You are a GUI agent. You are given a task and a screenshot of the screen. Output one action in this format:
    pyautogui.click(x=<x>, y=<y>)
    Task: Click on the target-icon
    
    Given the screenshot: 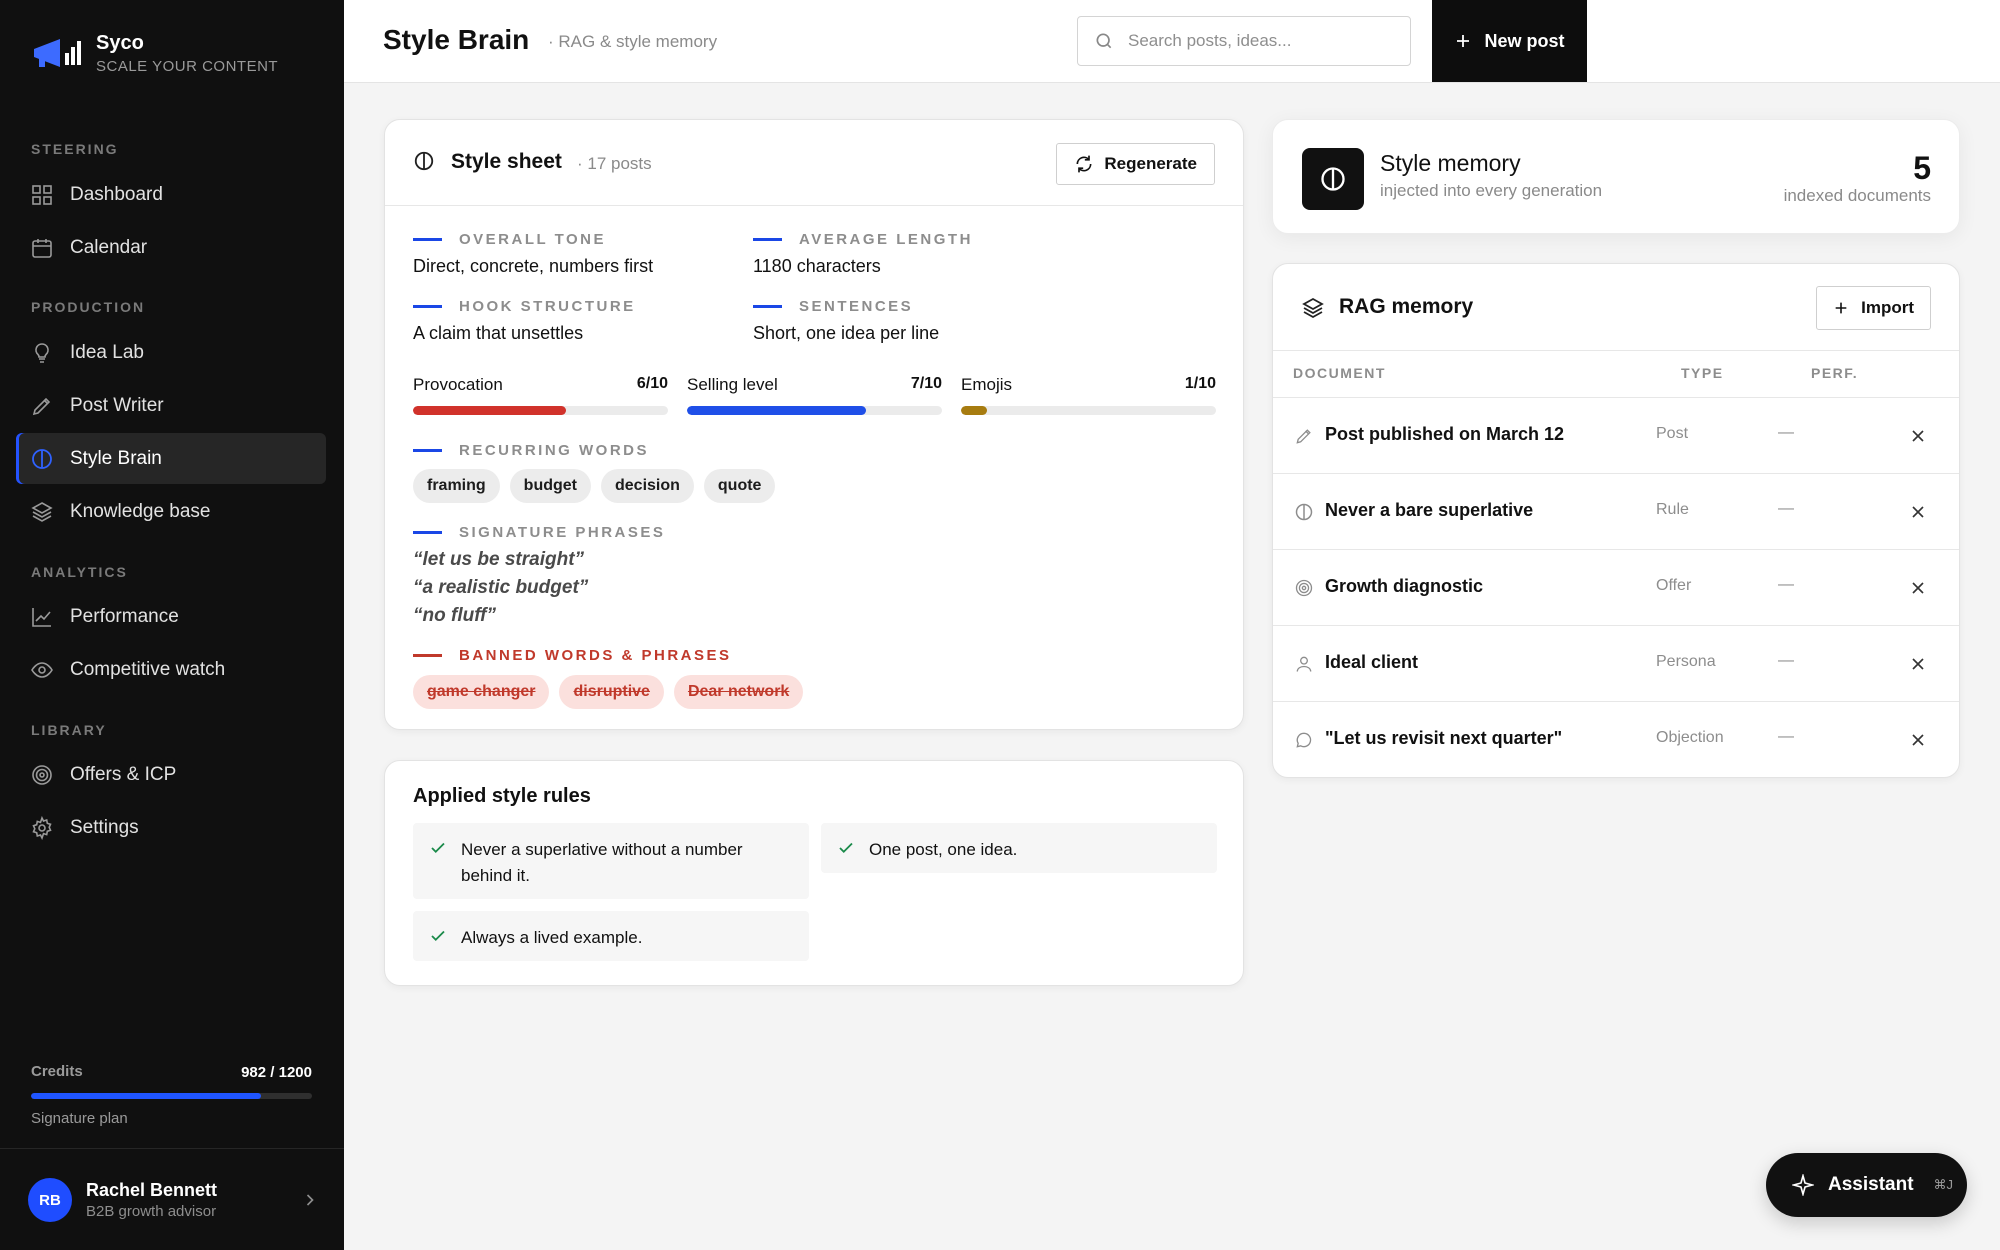 What is the action you would take?
    pyautogui.click(x=42, y=774)
    